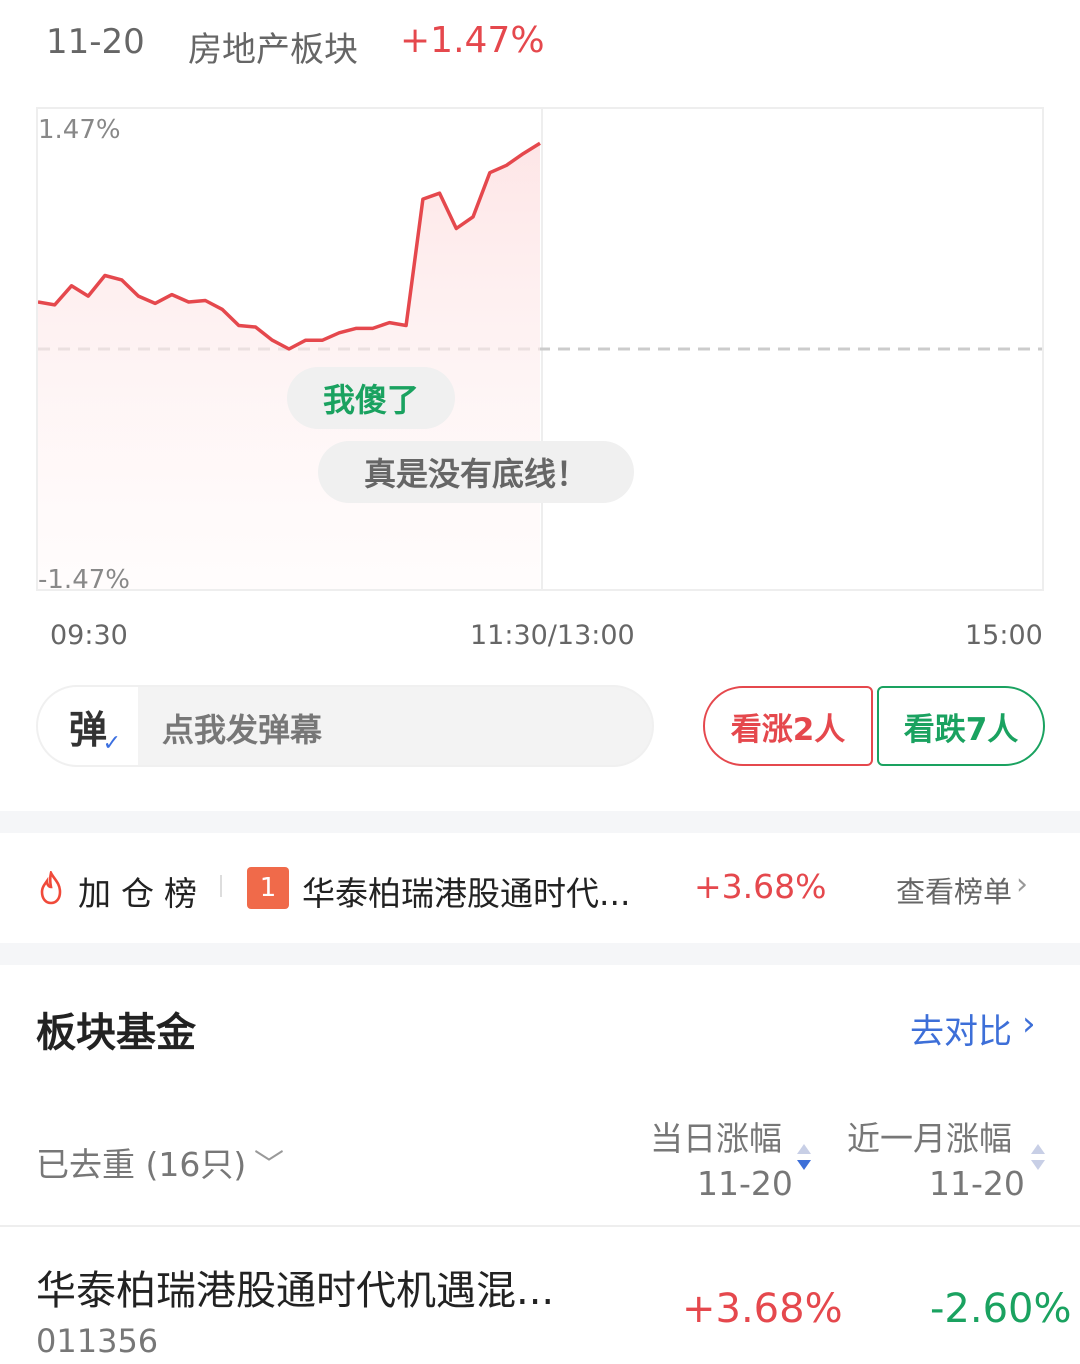 This screenshot has height=1364, width=1080. Describe the element at coordinates (89, 635) in the screenshot. I see `x-tick-open: 09:30` at that location.